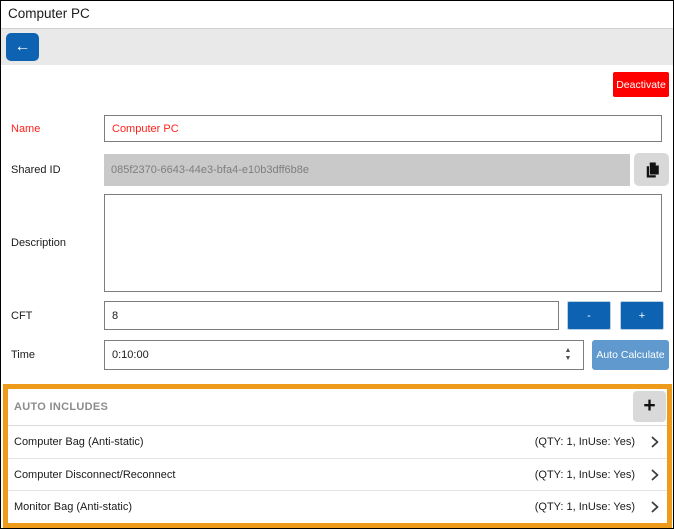 The image size is (674, 529). What do you see at coordinates (23, 355) in the screenshot?
I see `time-label: Time` at bounding box center [23, 355].